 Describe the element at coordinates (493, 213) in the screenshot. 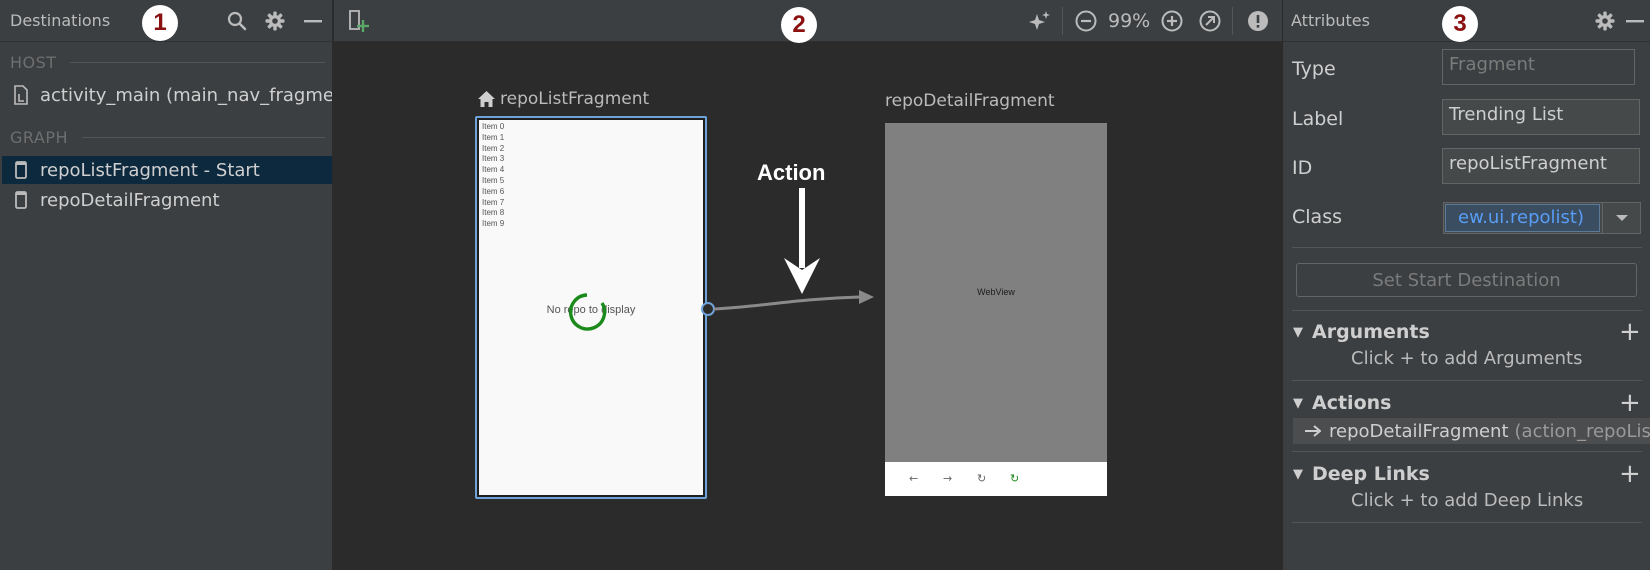

I see `list-item: Item 8` at that location.